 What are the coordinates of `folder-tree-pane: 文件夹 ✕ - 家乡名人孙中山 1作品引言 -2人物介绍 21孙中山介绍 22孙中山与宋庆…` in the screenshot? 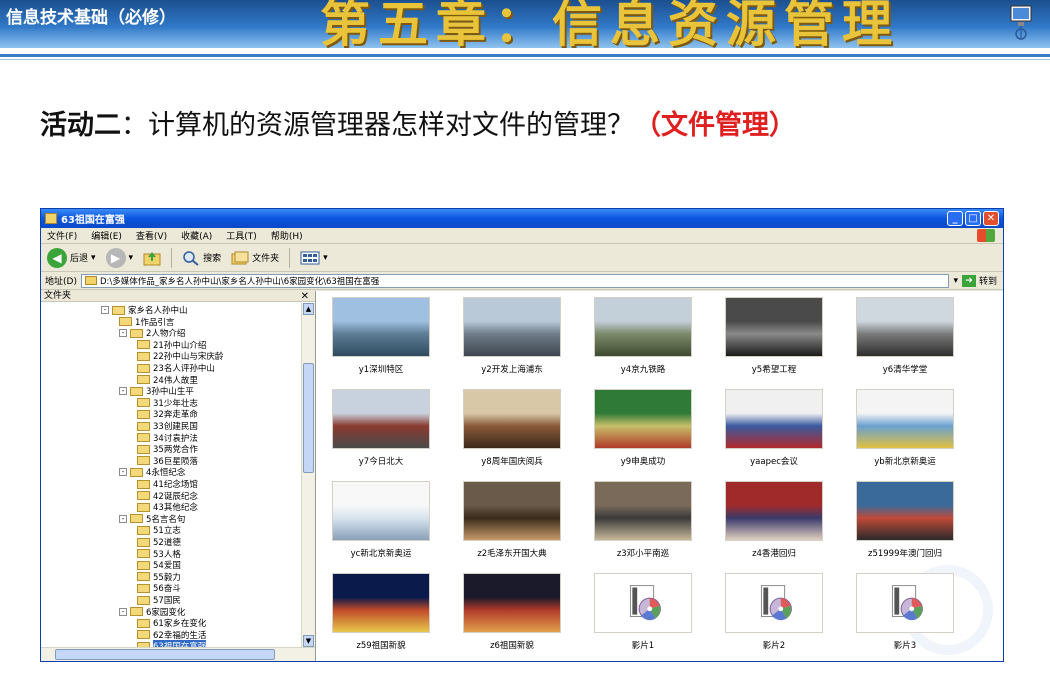 It's located at (178, 476).